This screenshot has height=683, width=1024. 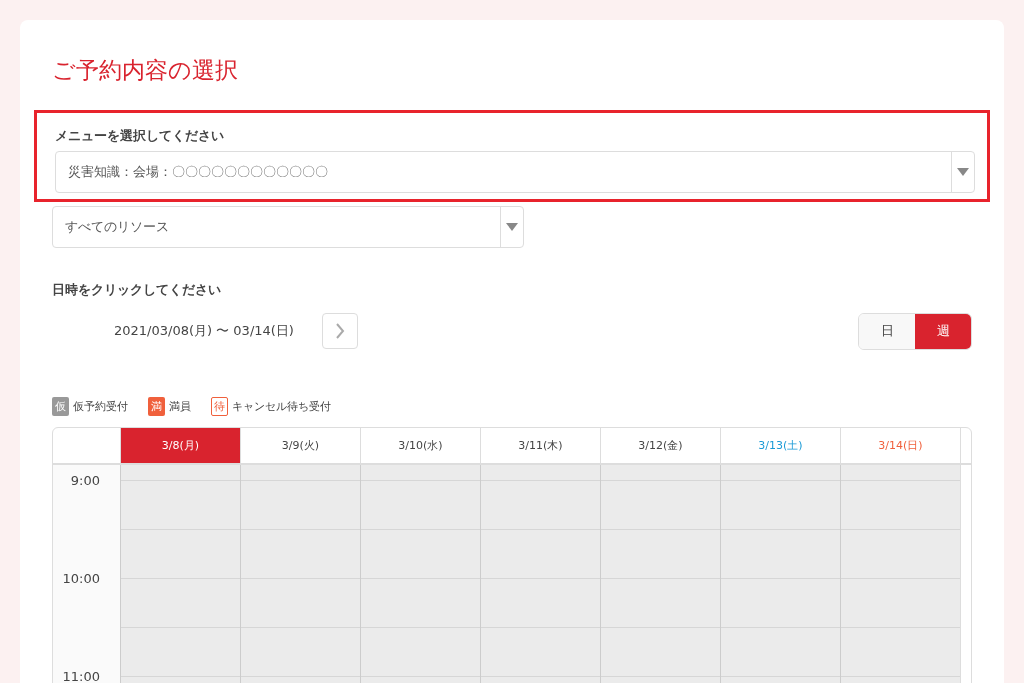 I want to click on view-tab: 日, so click(x=887, y=331).